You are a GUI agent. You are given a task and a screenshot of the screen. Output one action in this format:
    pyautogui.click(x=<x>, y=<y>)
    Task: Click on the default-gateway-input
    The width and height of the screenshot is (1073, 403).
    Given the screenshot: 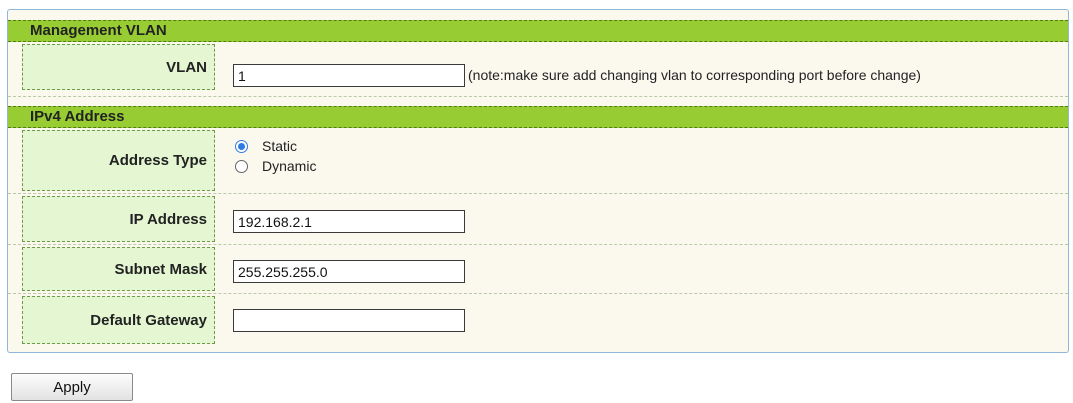 What is the action you would take?
    pyautogui.click(x=349, y=320)
    